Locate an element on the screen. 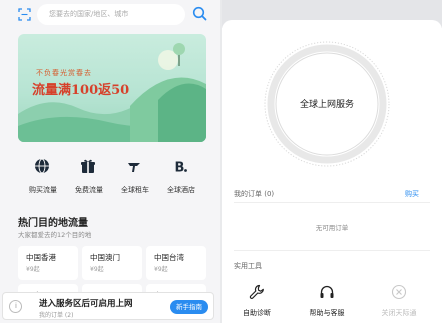  headset-icon is located at coordinates (327, 291).